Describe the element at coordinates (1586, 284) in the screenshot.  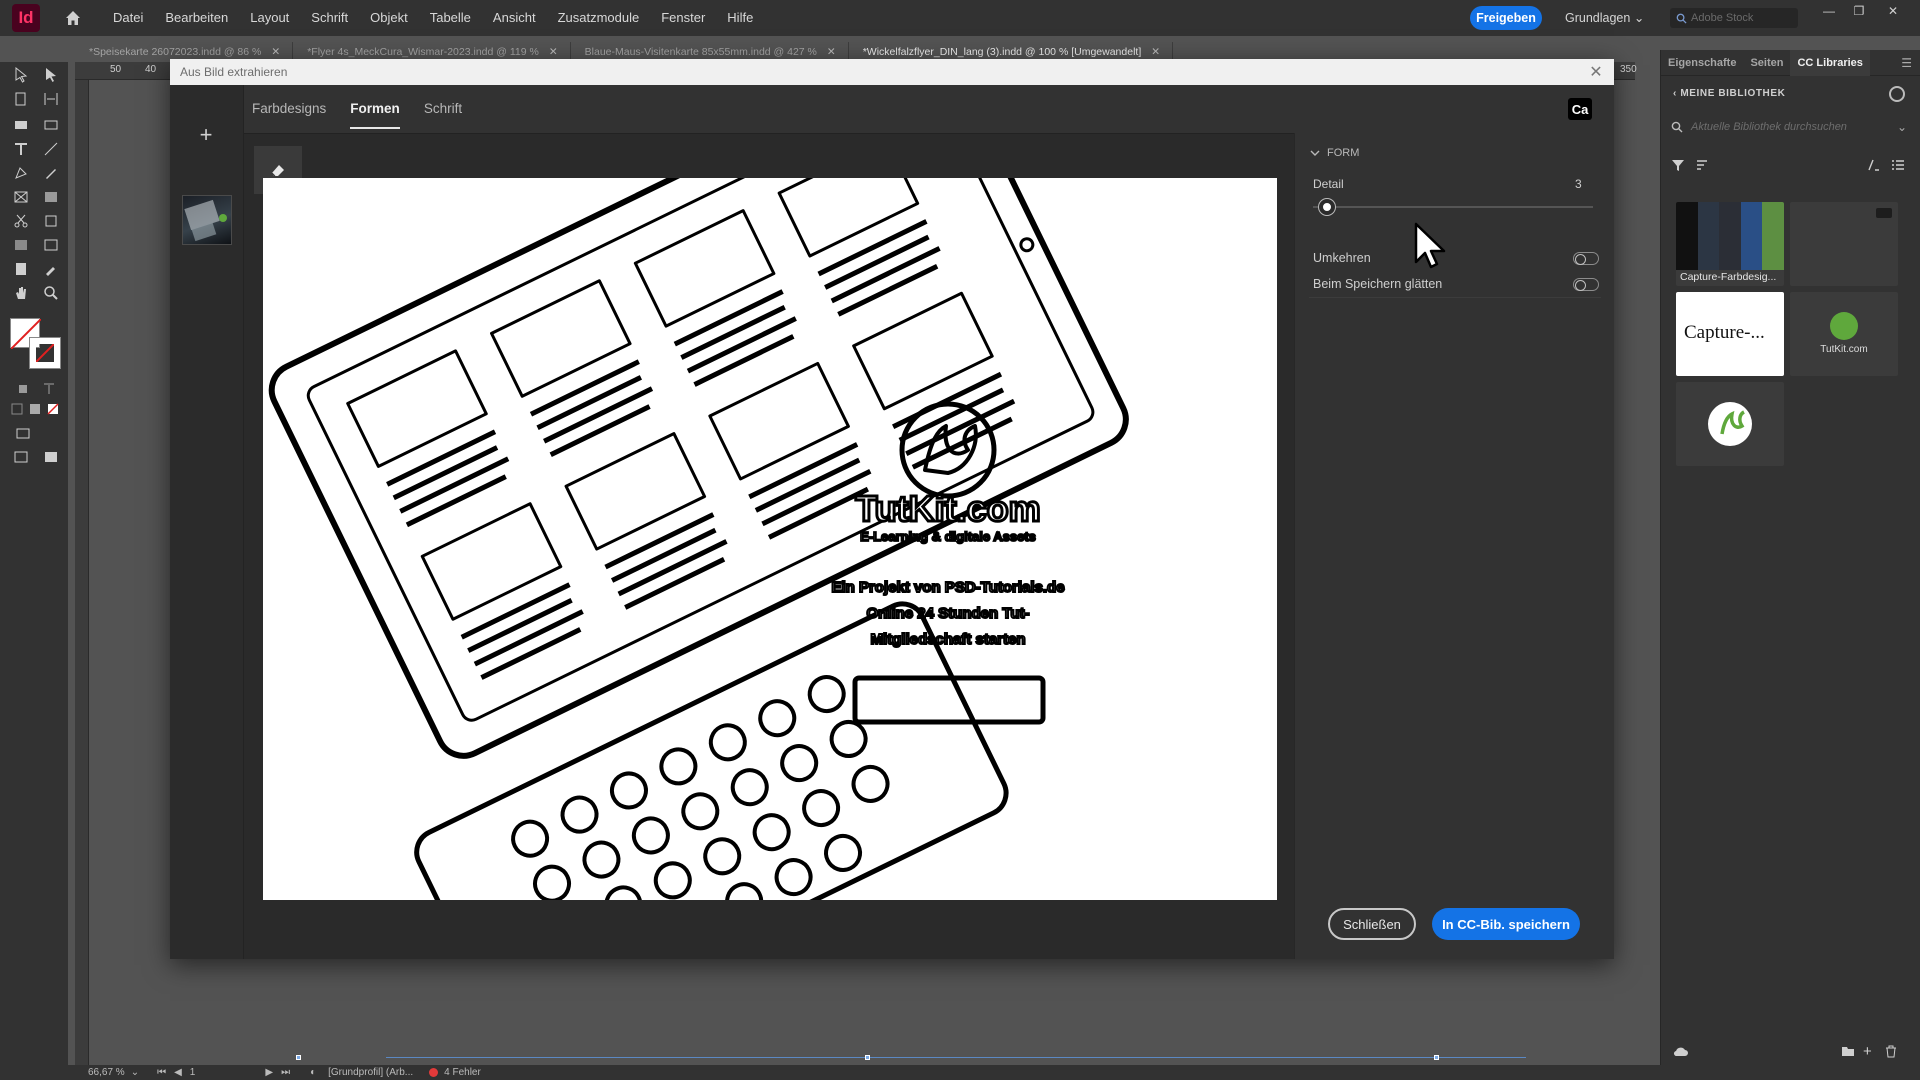
I see `smooth-toggle` at that location.